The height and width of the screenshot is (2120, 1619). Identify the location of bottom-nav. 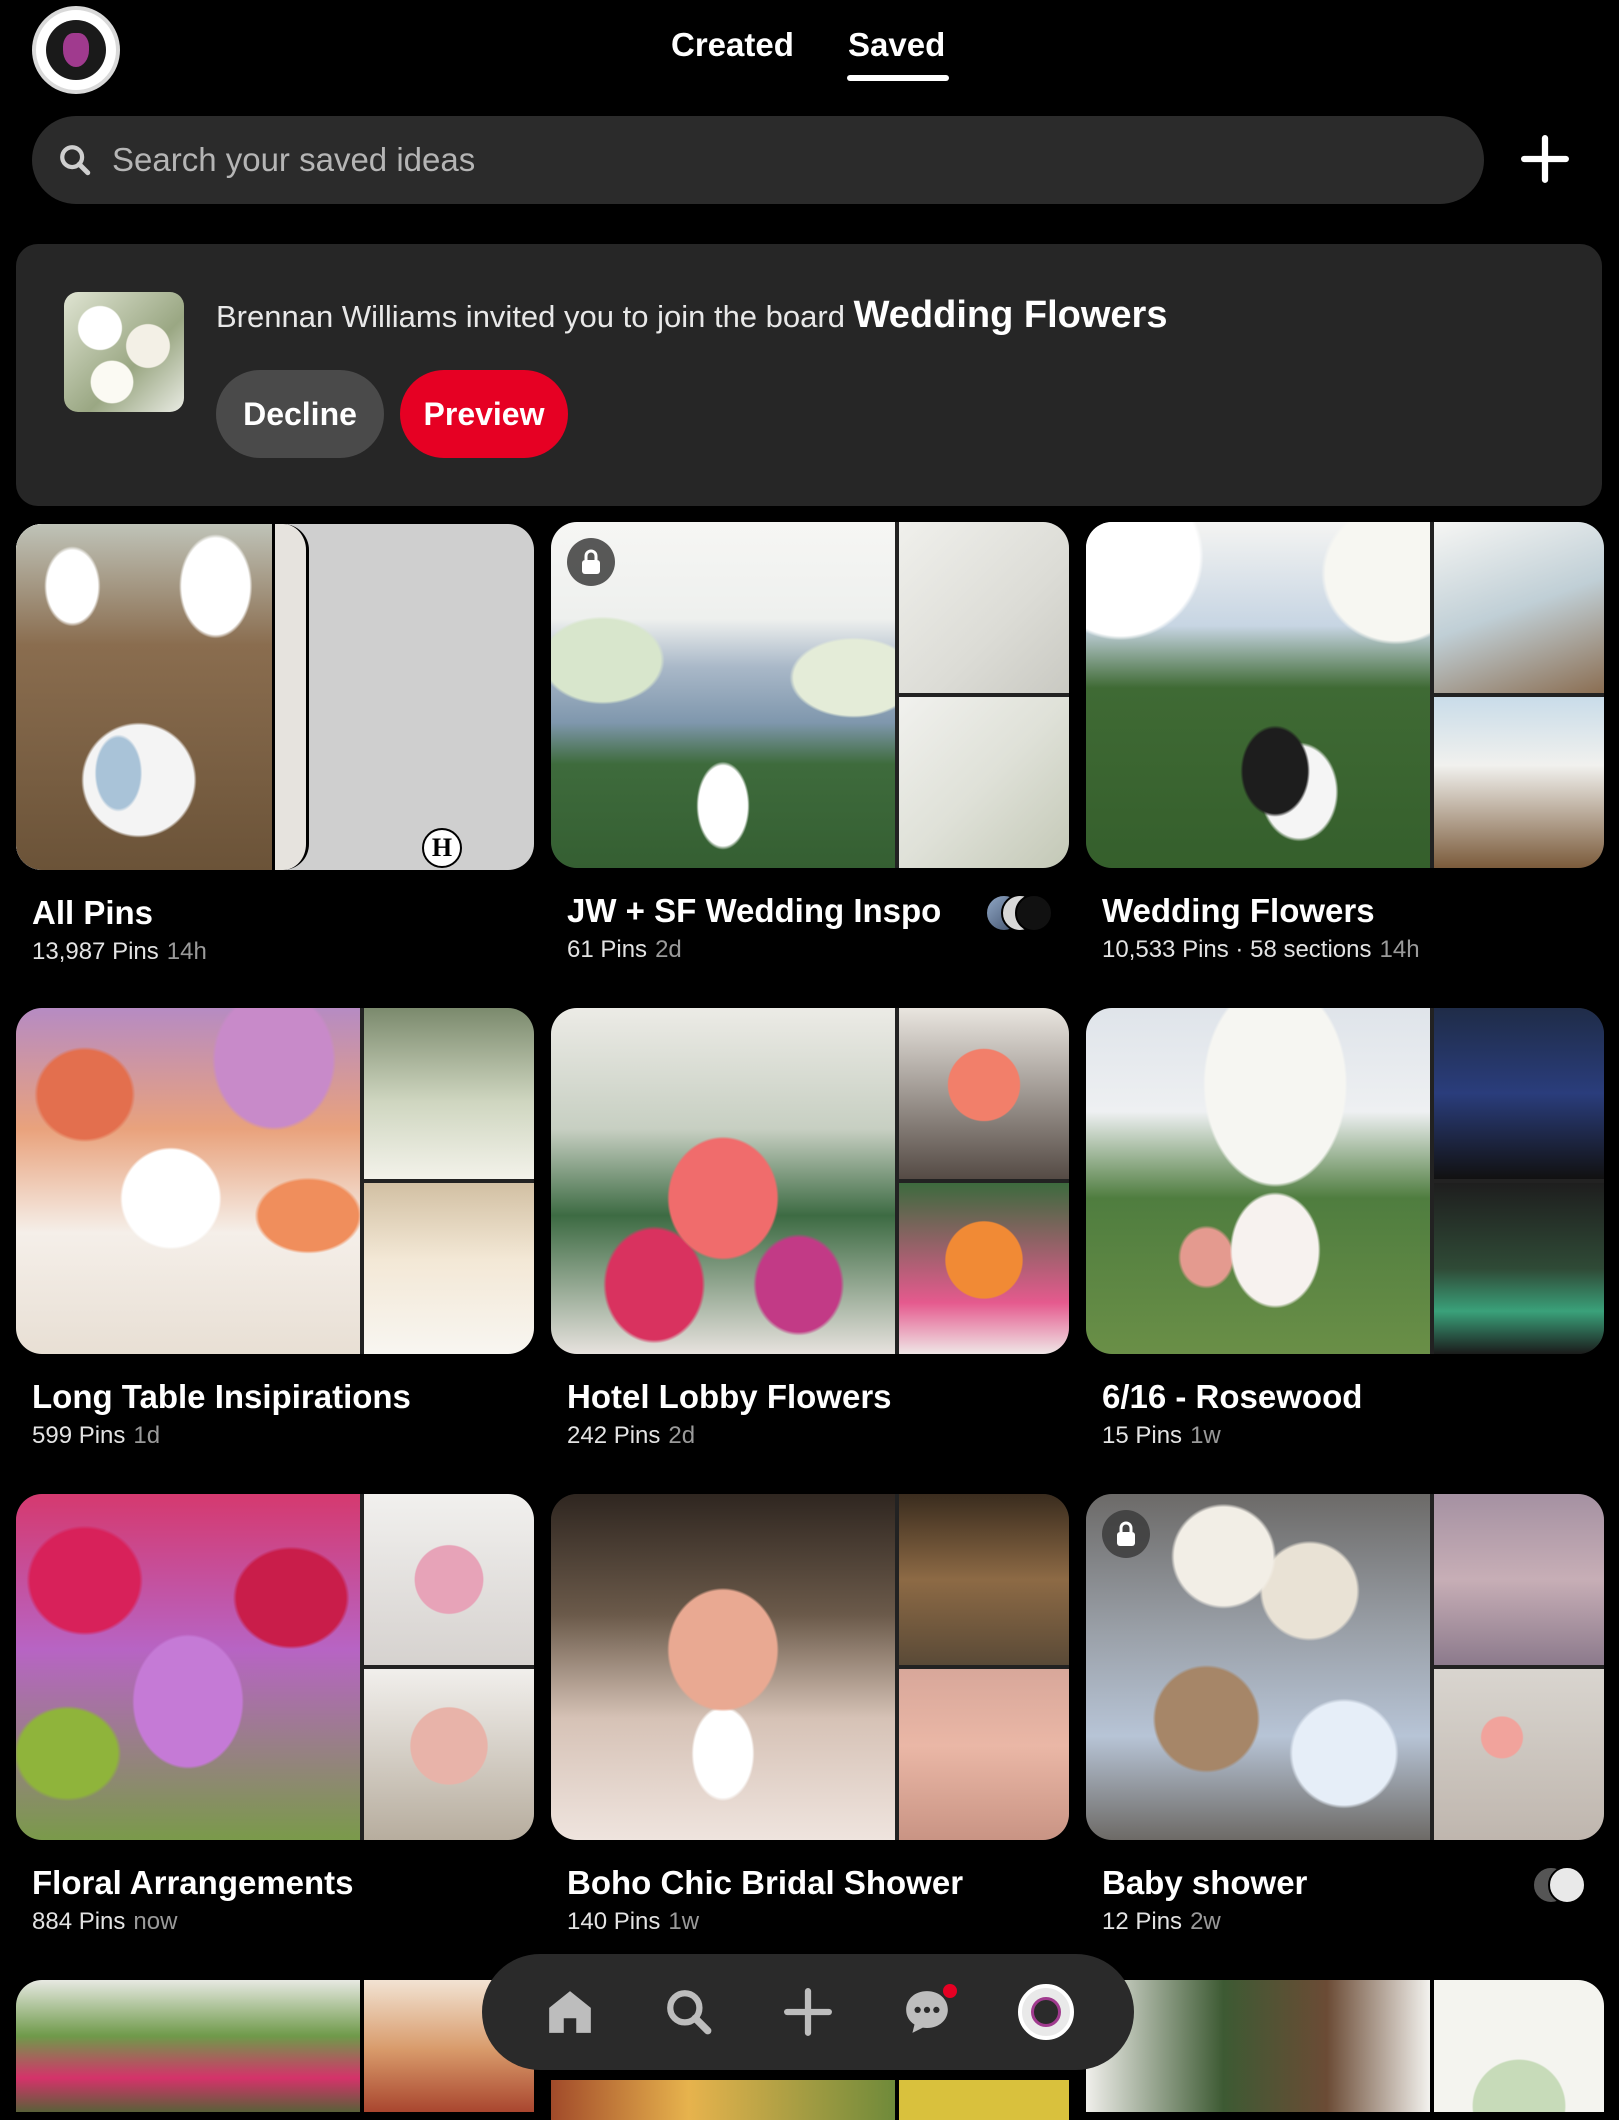
(808, 2012).